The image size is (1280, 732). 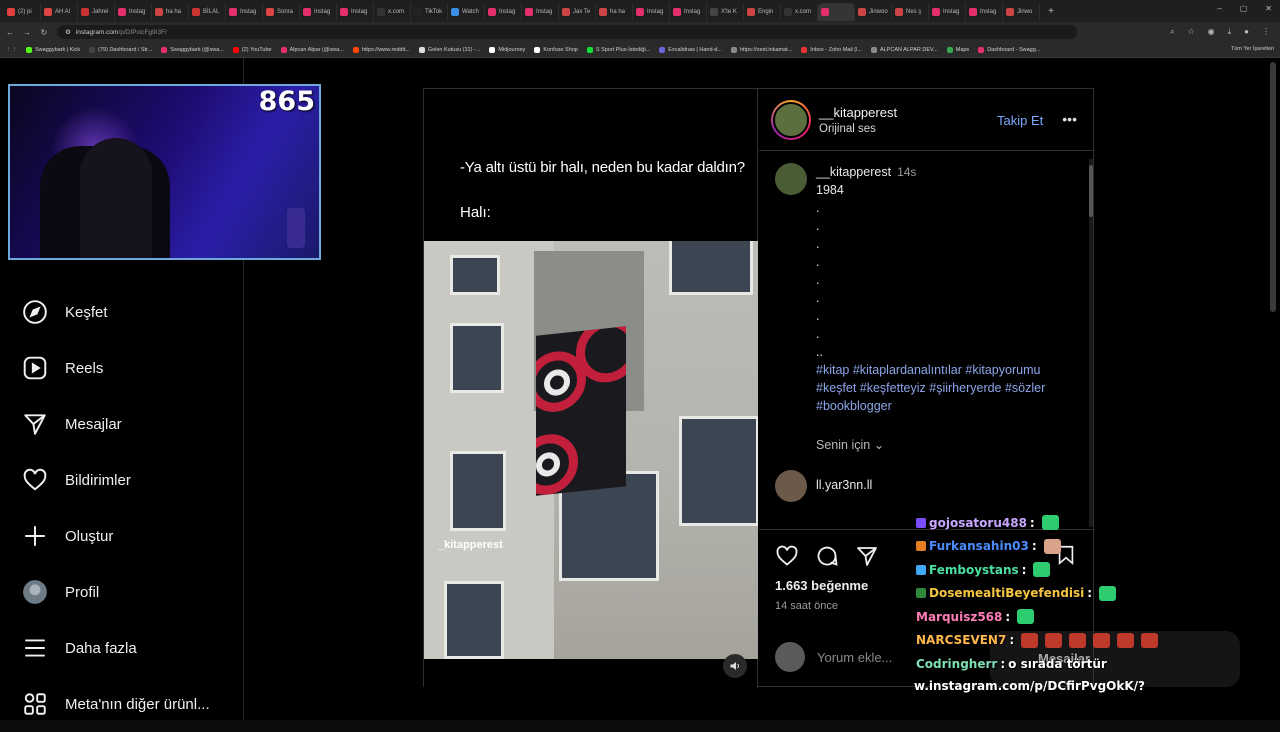 I want to click on bookmark-star-icon: ☆, so click(x=1190, y=32).